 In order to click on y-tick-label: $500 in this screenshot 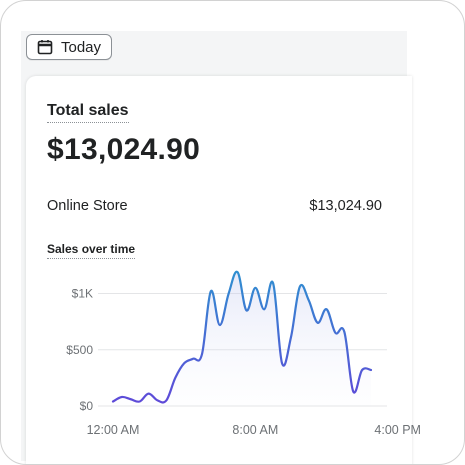, I will do `click(79, 350)`.